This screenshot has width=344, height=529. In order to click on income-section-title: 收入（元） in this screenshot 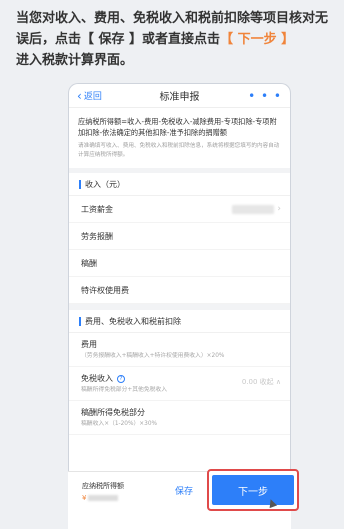, I will do `click(105, 184)`.